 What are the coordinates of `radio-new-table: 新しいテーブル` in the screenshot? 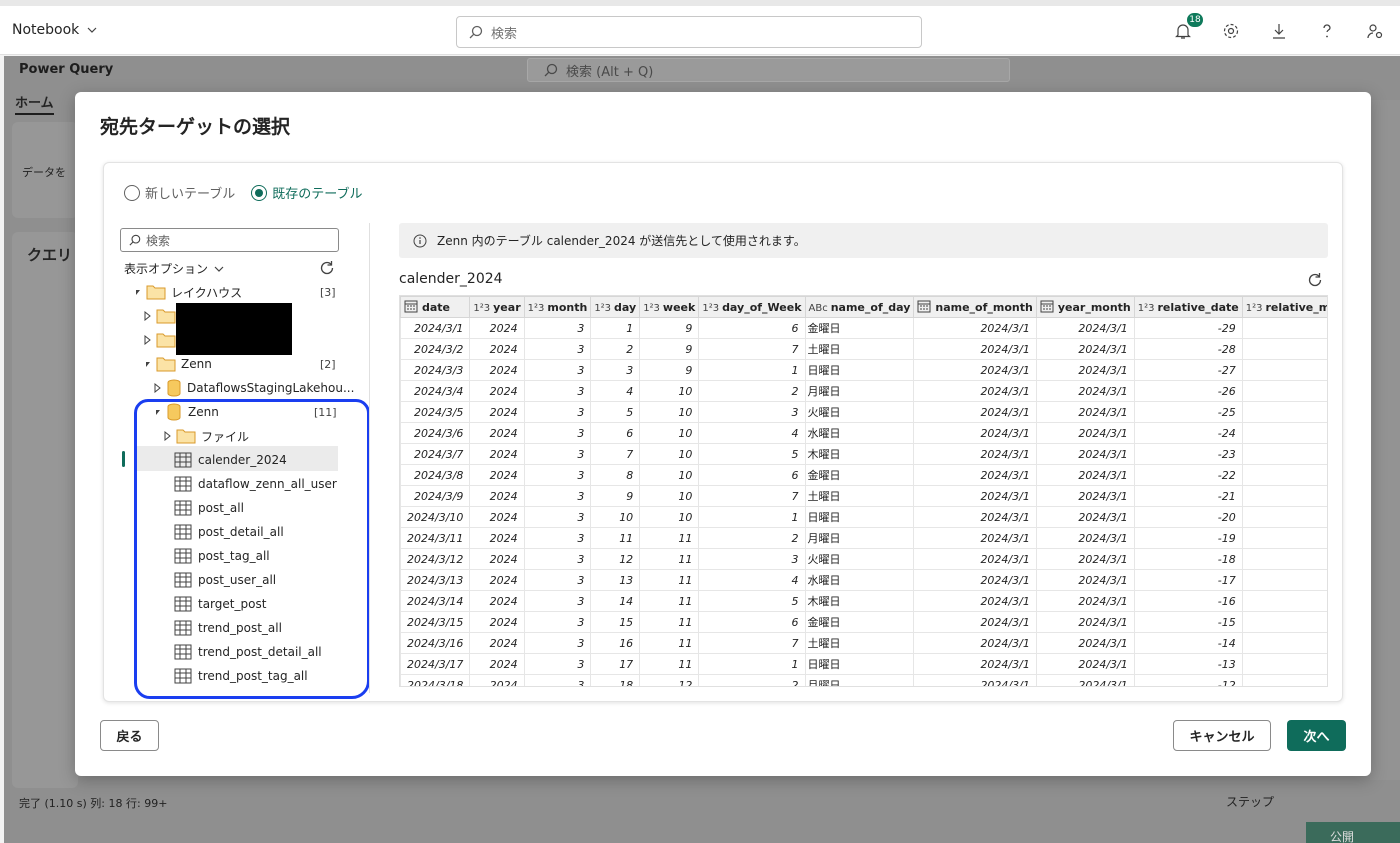 It's located at (179, 192).